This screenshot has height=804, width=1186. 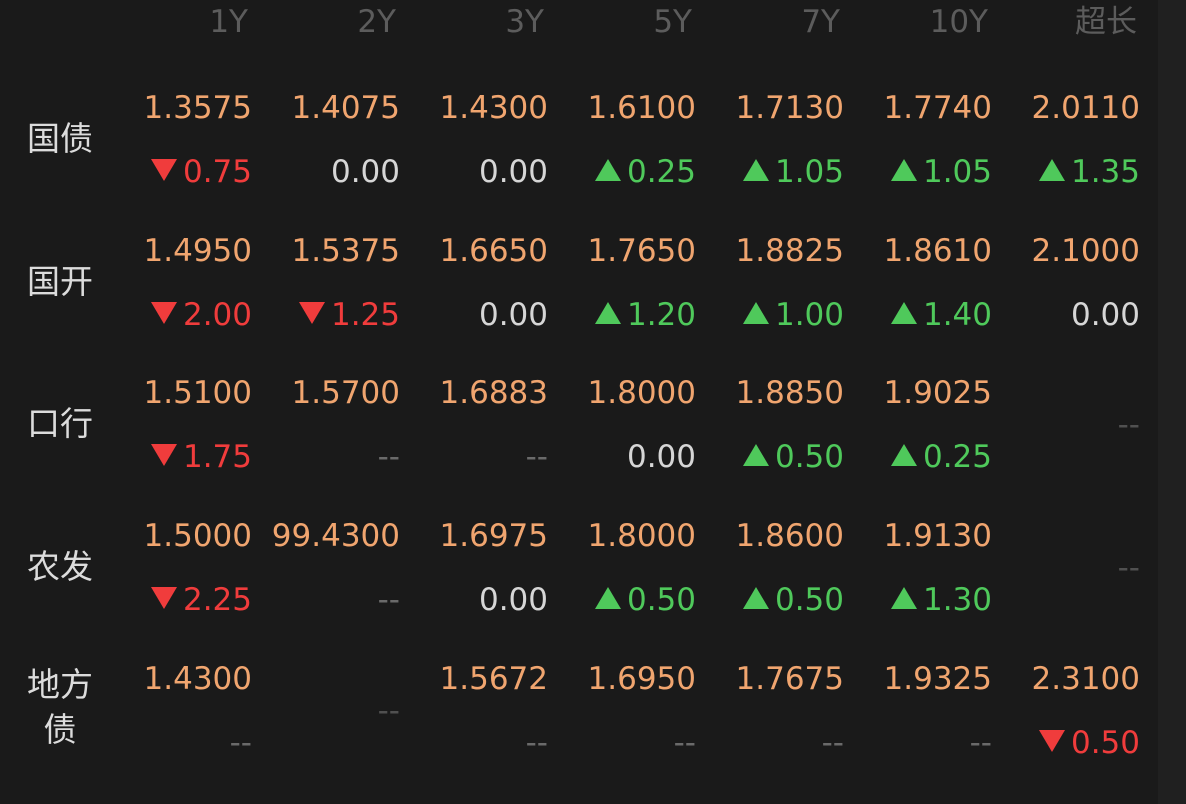 What do you see at coordinates (478, 283) in the screenshot?
I see `yield-cell-3y: 1.6650 0.00` at bounding box center [478, 283].